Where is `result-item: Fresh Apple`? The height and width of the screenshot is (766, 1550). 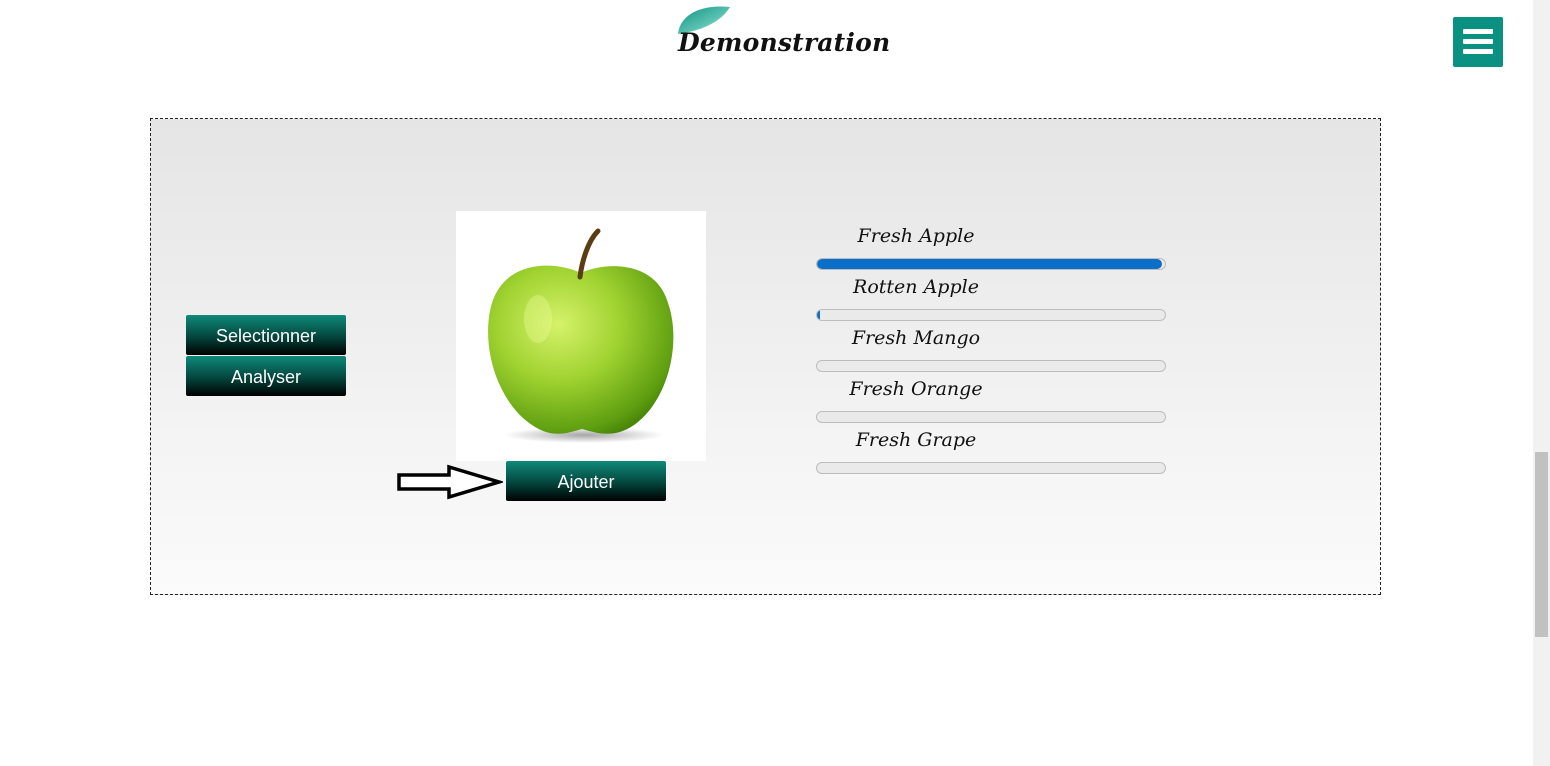
result-item: Fresh Apple is located at coordinates (992, 244).